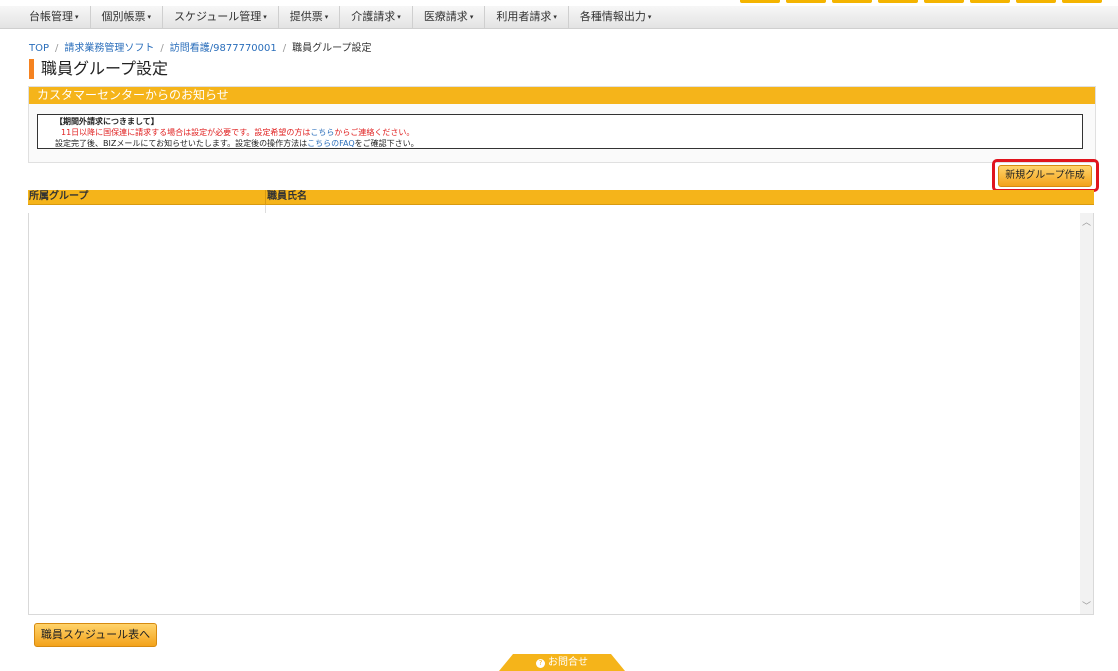 The image size is (1118, 671). What do you see at coordinates (31, 69) in the screenshot?
I see `title-accent-bar` at bounding box center [31, 69].